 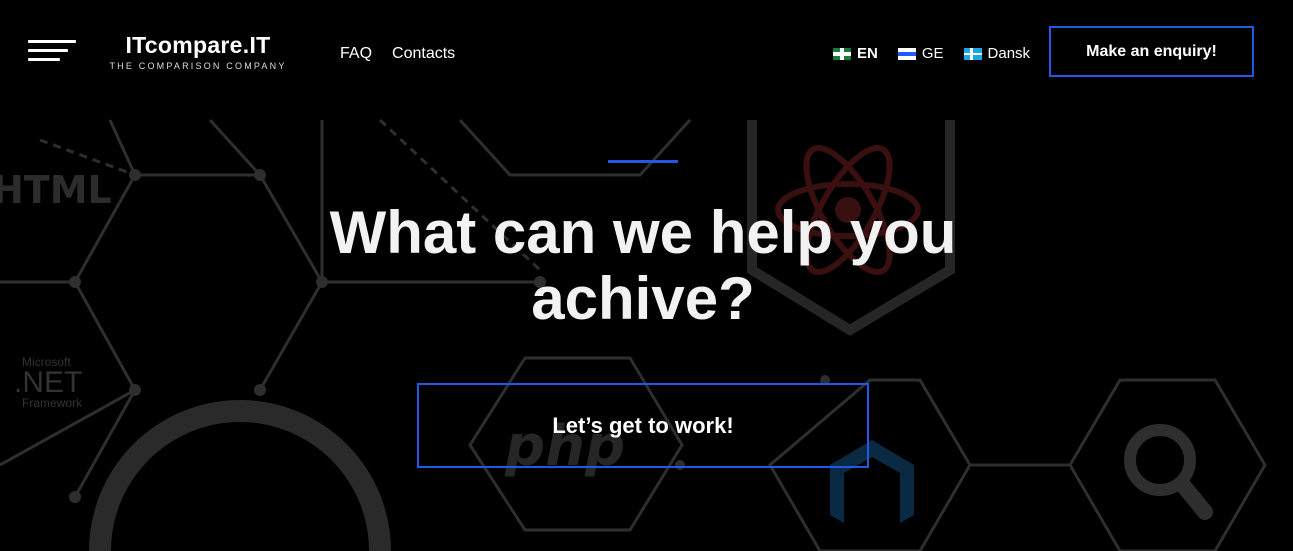 What do you see at coordinates (643, 425) in the screenshot?
I see `get-to-work-button: Let’s get to work!` at bounding box center [643, 425].